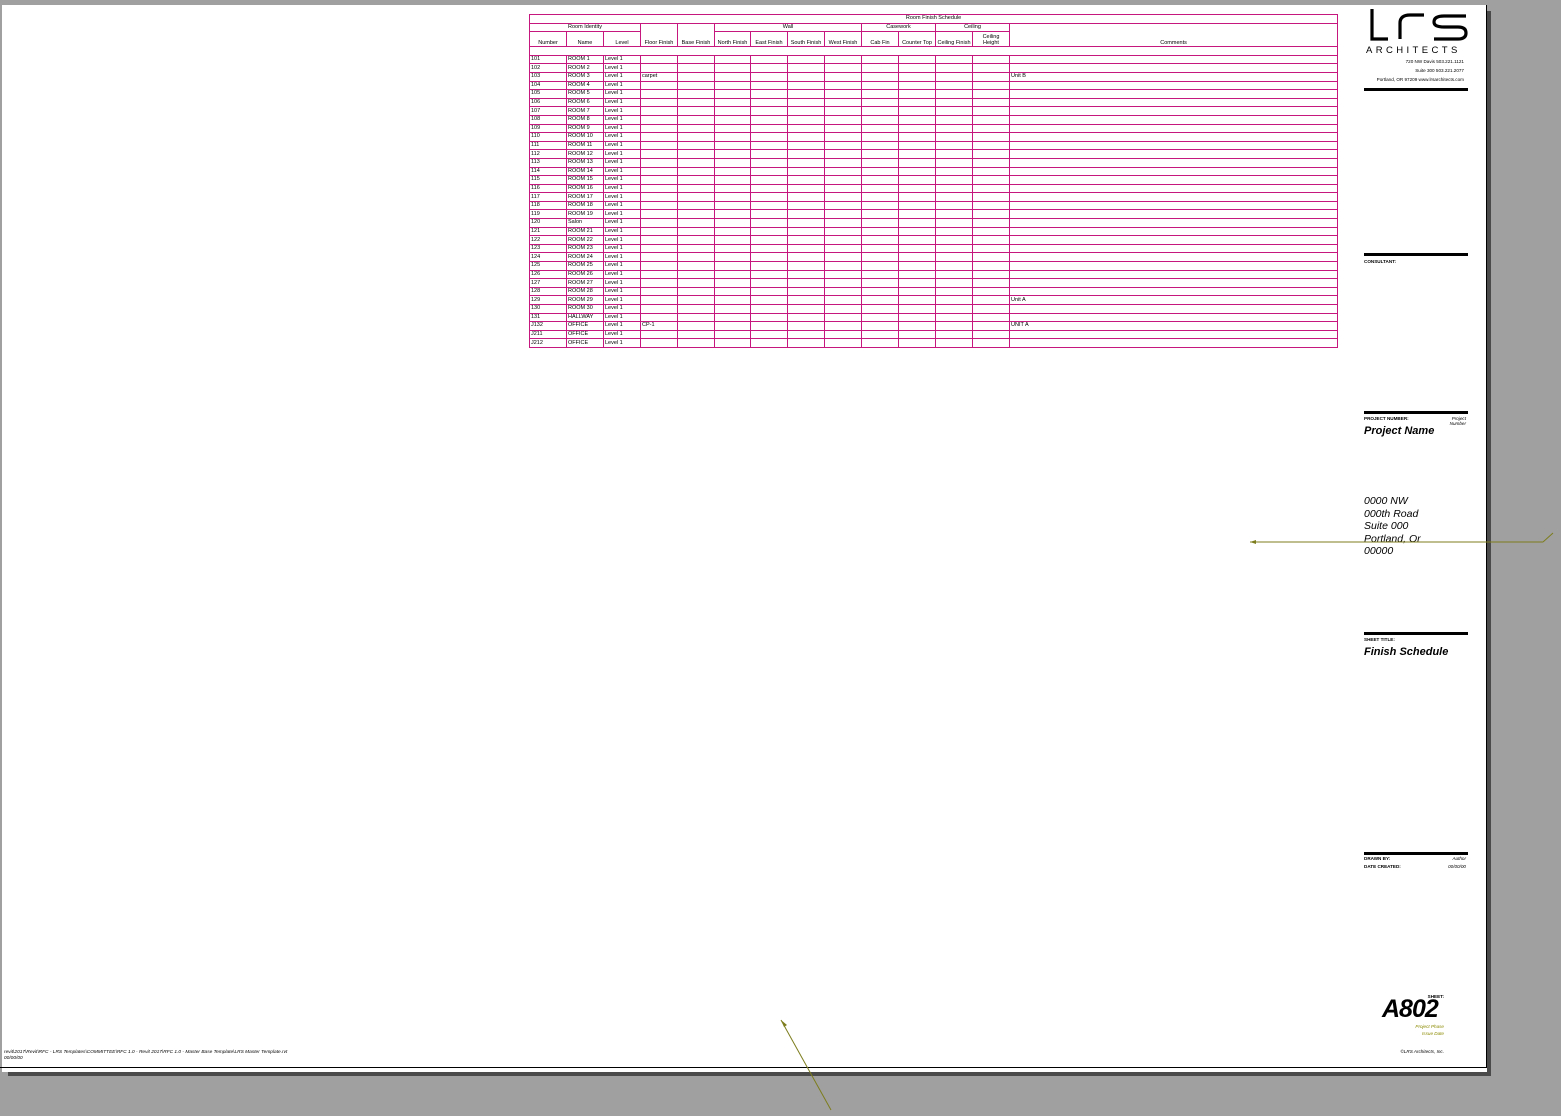  Describe the element at coordinates (784, 1023) in the screenshot. I see `leader-arrow-bottom` at that location.